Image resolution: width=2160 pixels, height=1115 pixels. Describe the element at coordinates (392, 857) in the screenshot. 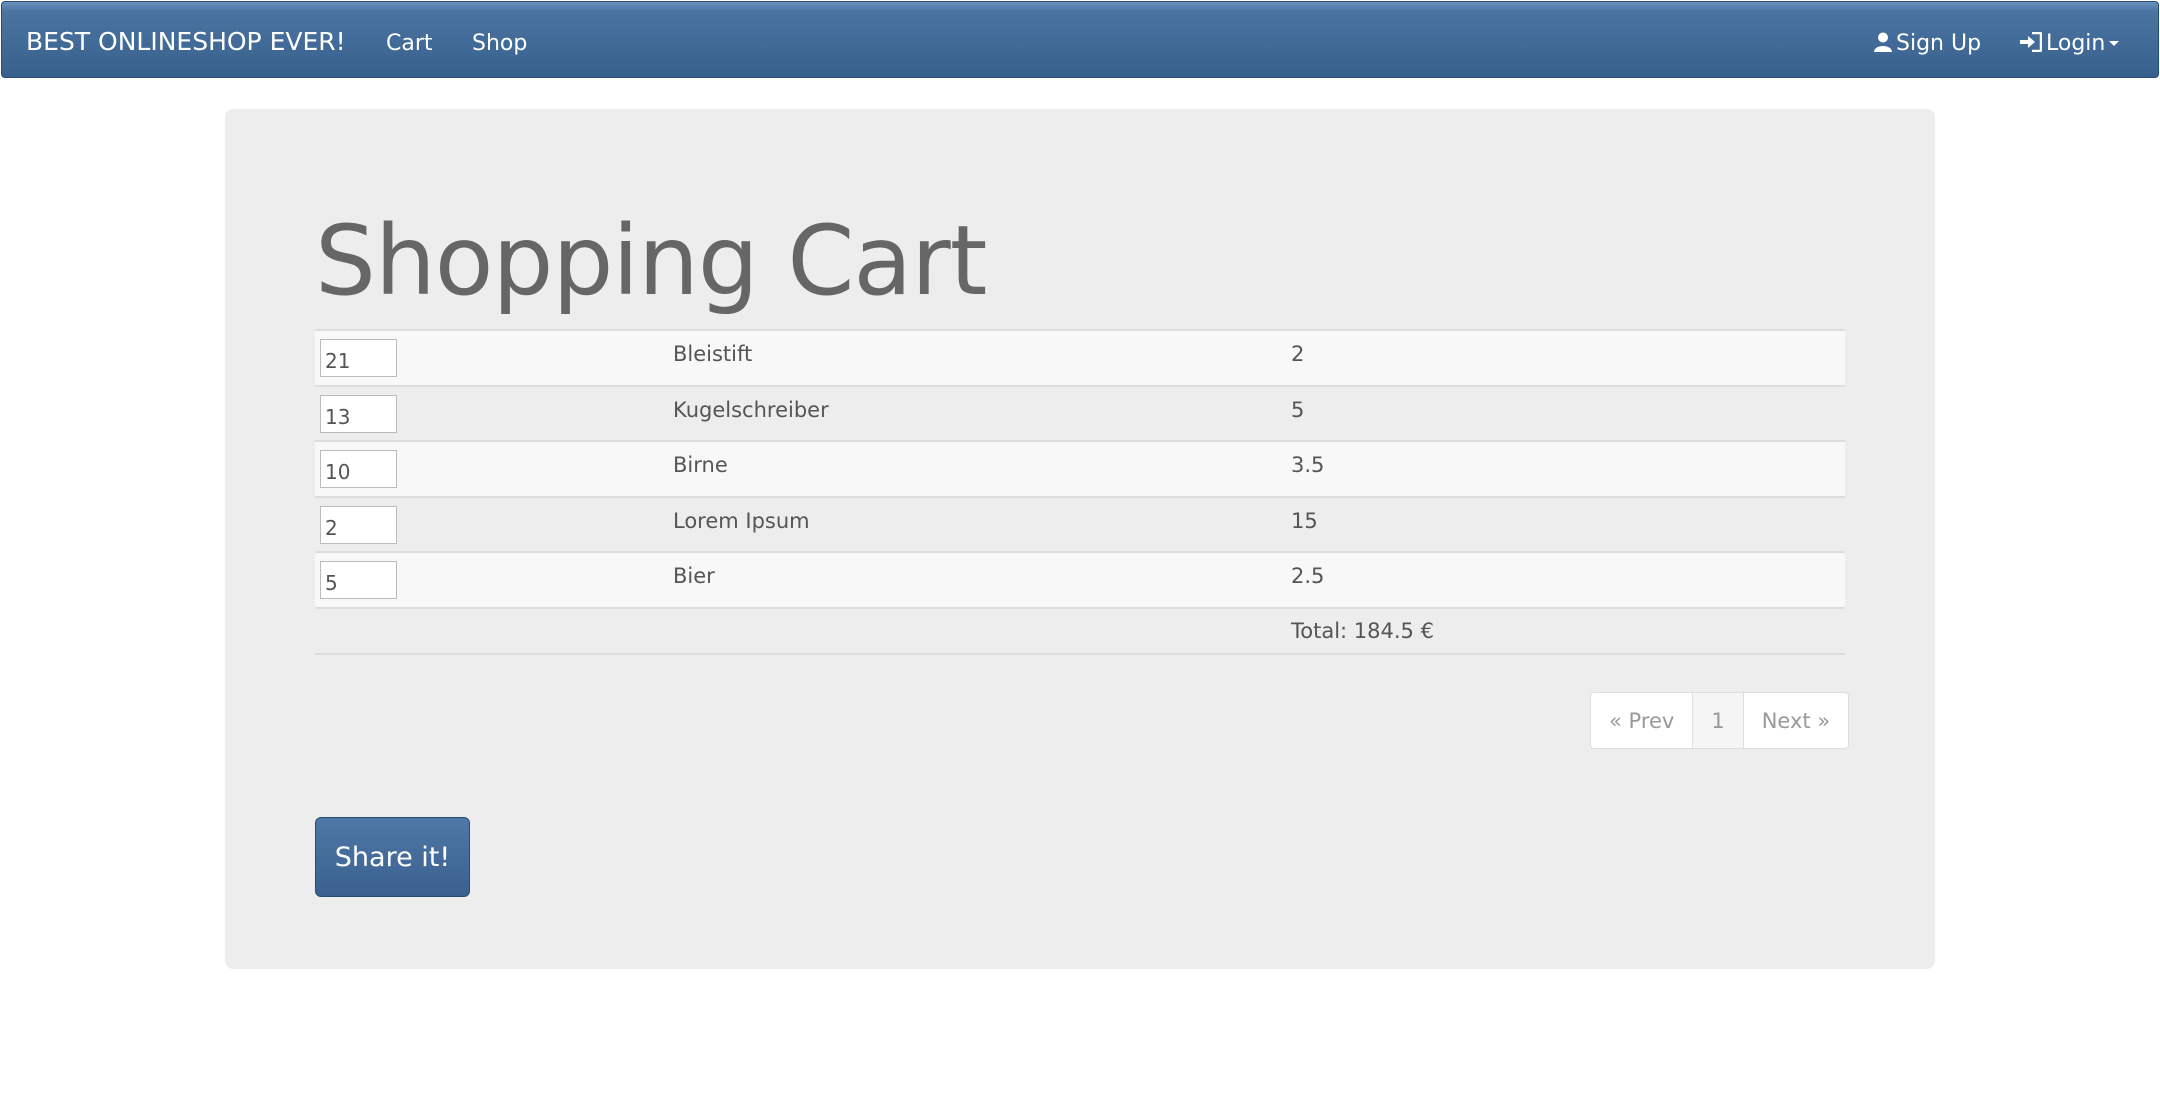

I see `share-button: Share it!` at that location.